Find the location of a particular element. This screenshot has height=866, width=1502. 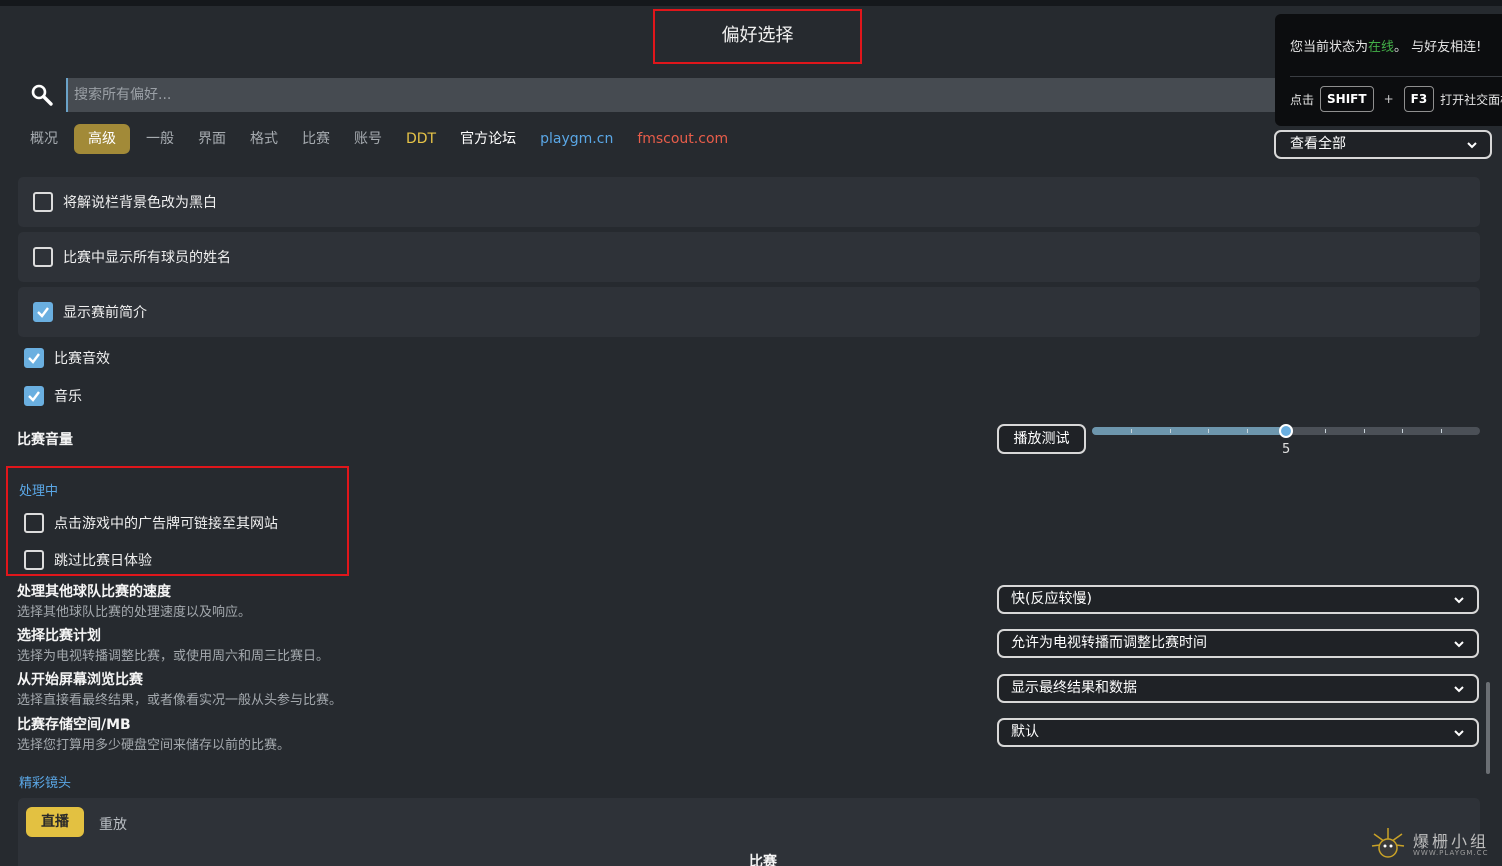

checkbox-music is located at coordinates (34, 396).